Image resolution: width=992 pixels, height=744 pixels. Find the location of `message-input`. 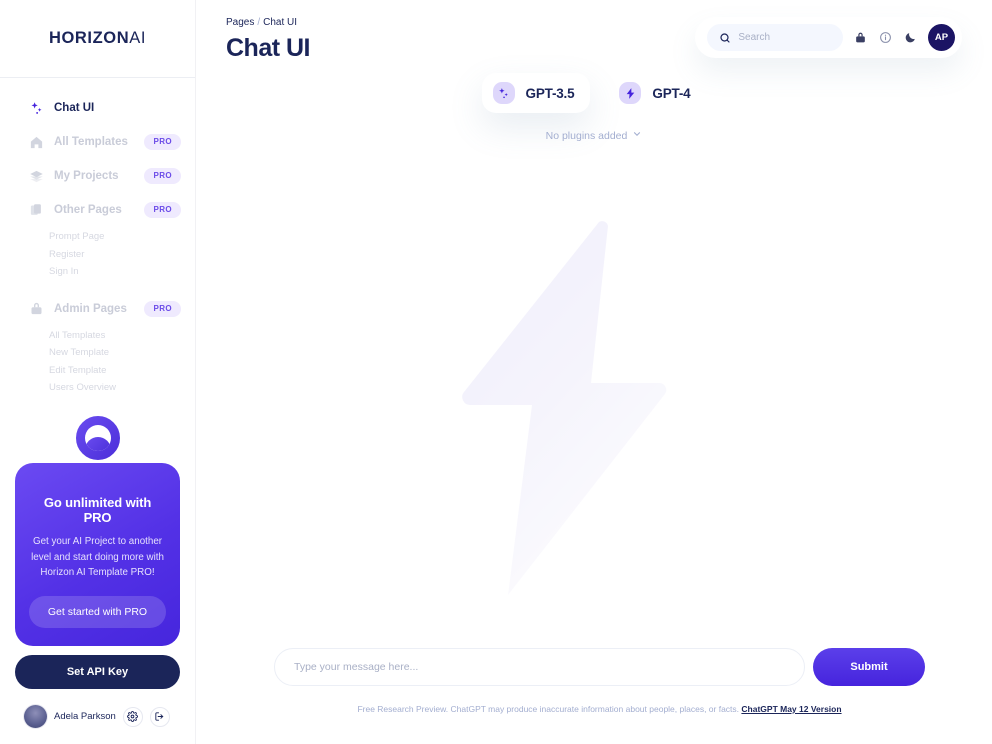

message-input is located at coordinates (539, 667).